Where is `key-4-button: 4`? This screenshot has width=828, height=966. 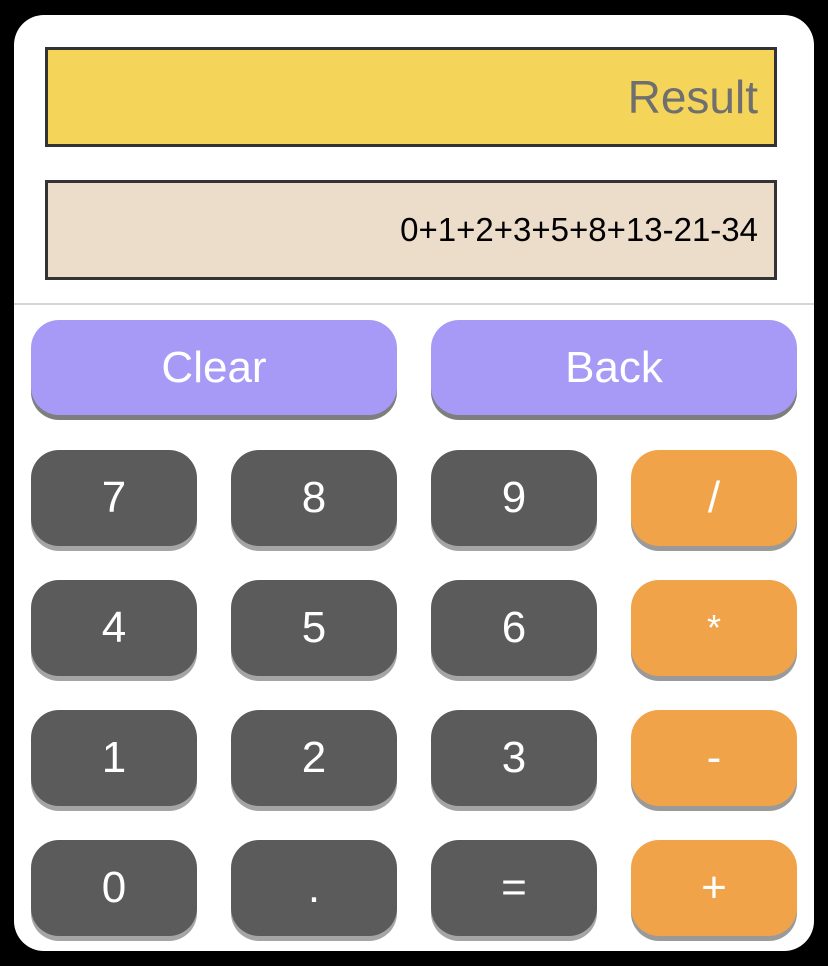 key-4-button: 4 is located at coordinates (114, 628).